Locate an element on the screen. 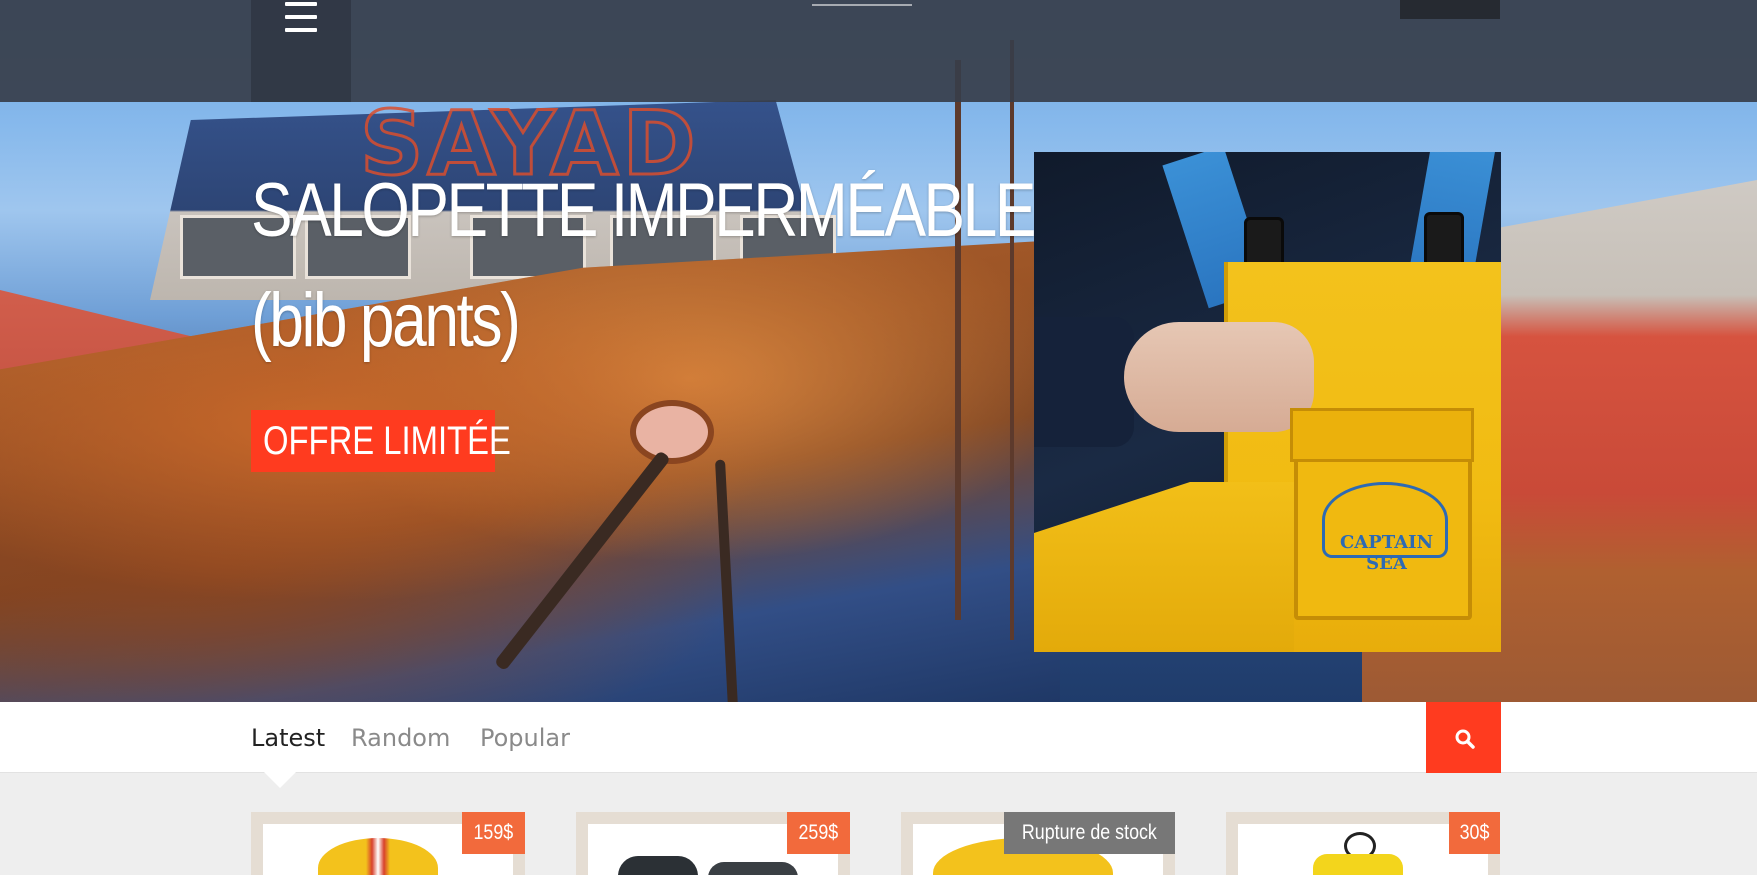 This screenshot has width=1757, height=875. hawse-hole is located at coordinates (672, 432).